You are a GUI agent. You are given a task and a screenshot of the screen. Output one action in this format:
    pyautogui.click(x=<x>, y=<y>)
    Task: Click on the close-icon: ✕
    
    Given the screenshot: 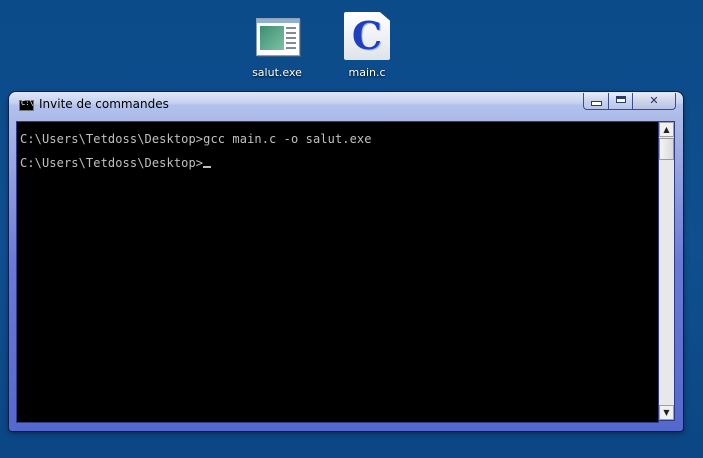 What is the action you would take?
    pyautogui.click(x=654, y=100)
    